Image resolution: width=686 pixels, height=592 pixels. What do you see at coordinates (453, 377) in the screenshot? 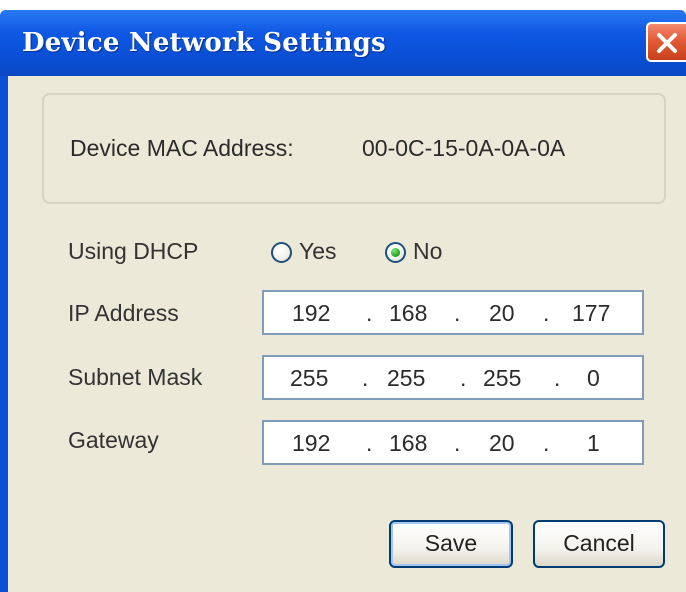
I see `subnet-mask-input: 255 . 255 . 255 . 0` at bounding box center [453, 377].